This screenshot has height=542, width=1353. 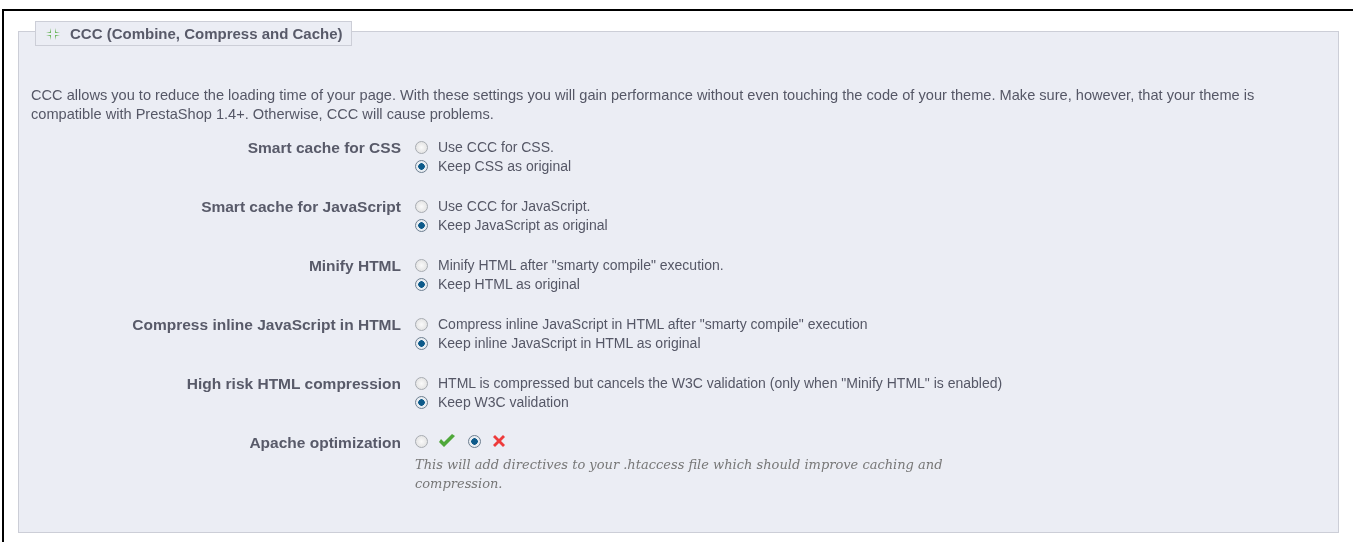 I want to click on legend-title: CCC (Combine, Compress and Cache), so click(x=206, y=33).